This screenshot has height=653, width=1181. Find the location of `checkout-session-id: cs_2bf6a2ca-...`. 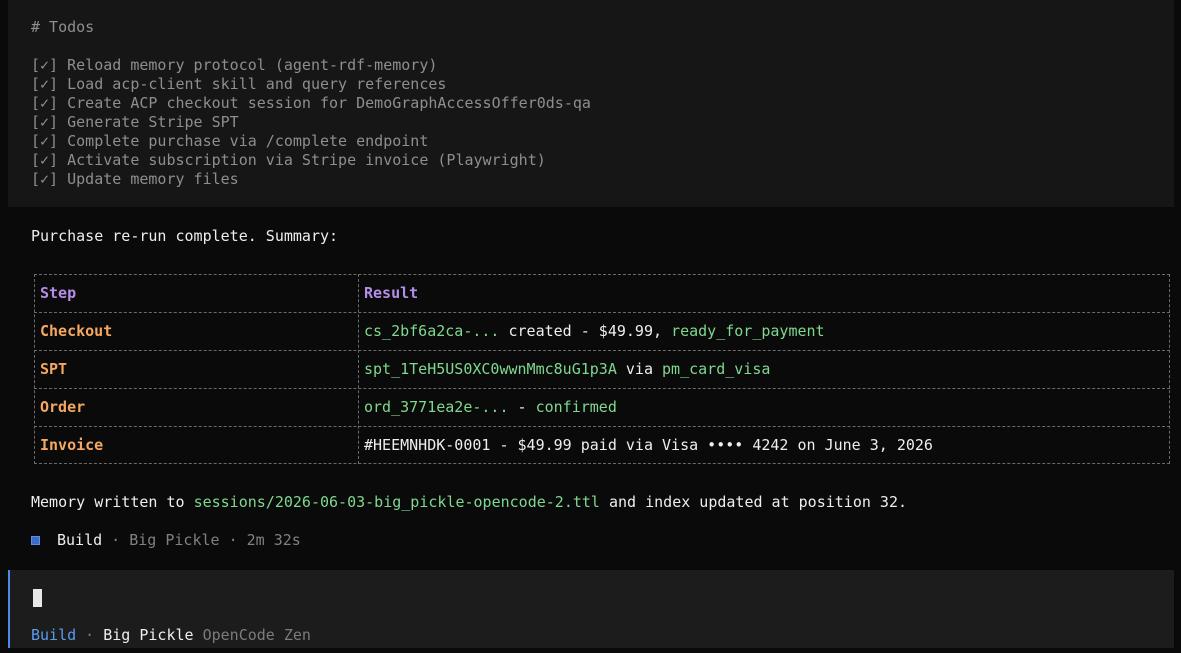

checkout-session-id: cs_2bf6a2ca-... is located at coordinates (432, 331).